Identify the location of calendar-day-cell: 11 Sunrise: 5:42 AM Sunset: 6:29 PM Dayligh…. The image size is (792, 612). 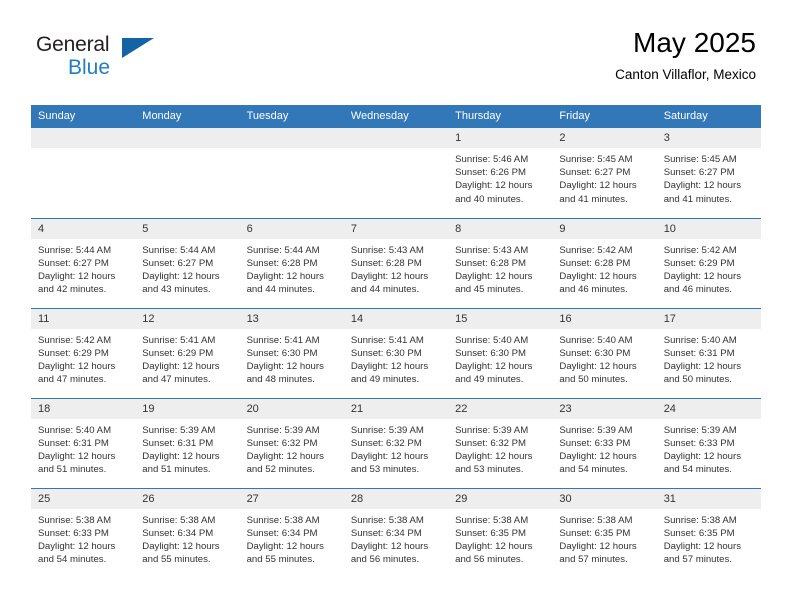
(83, 352).